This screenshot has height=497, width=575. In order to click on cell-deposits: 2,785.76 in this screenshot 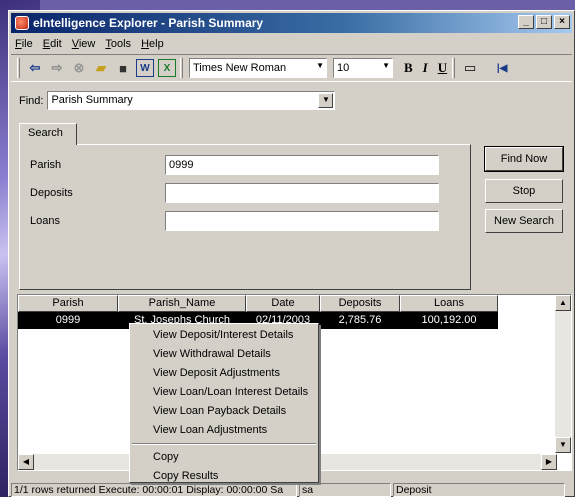, I will do `click(360, 320)`.